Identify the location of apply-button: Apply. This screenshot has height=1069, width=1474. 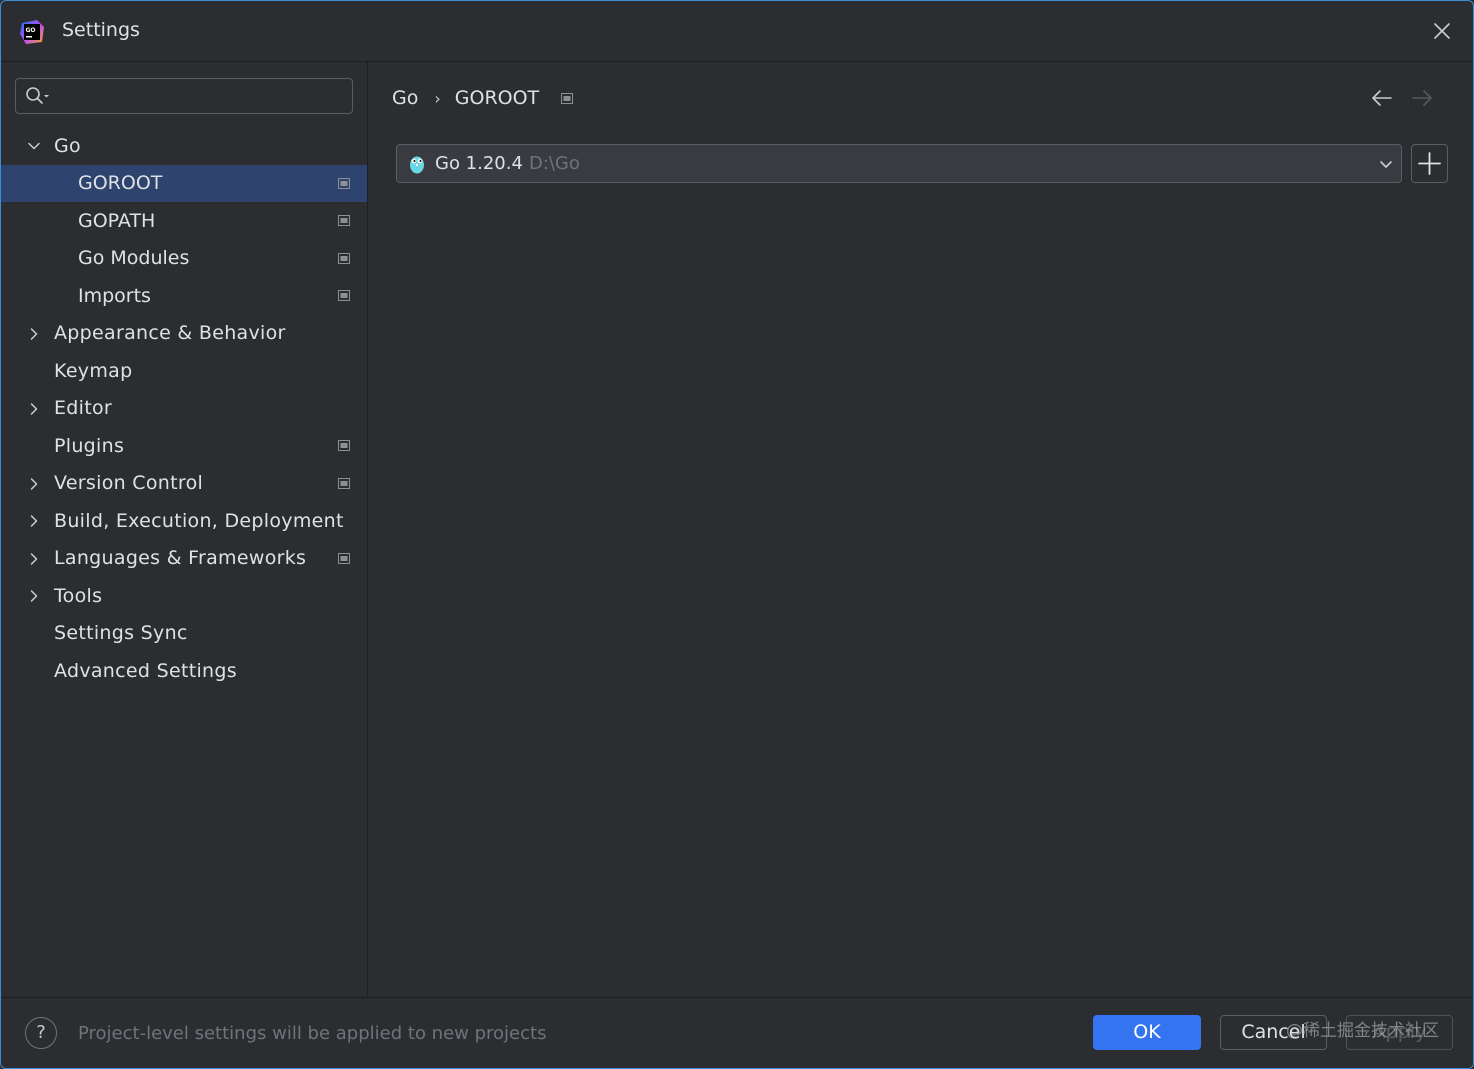
(1399, 1032).